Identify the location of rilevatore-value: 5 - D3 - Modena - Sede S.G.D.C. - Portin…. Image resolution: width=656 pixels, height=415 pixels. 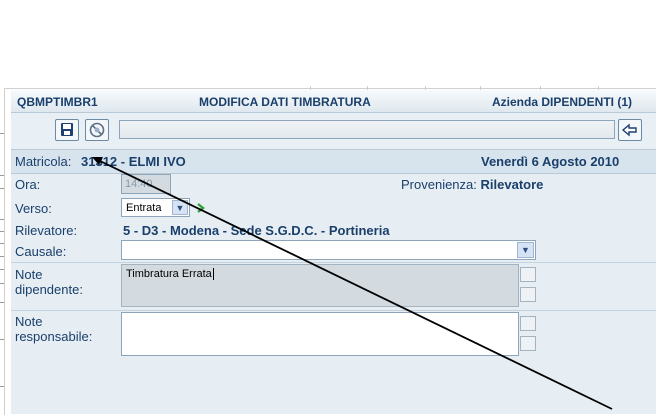
(256, 230).